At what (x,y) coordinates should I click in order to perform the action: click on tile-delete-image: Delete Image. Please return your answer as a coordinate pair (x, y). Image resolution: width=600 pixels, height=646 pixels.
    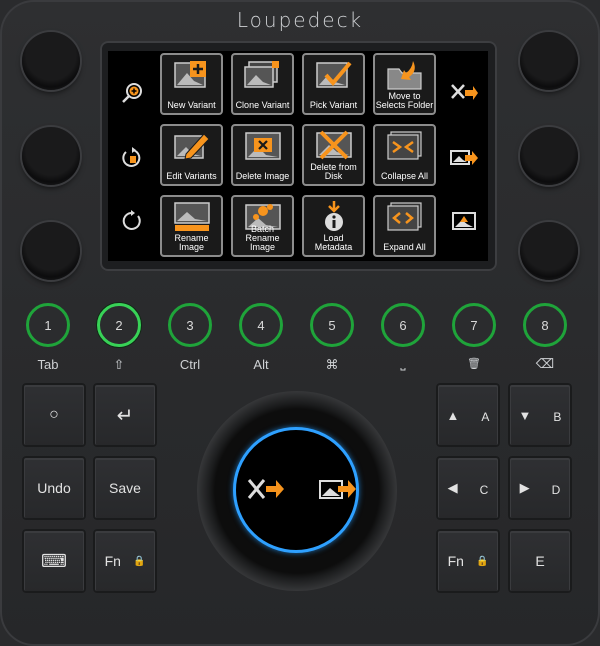
    Looking at the image, I should click on (262, 155).